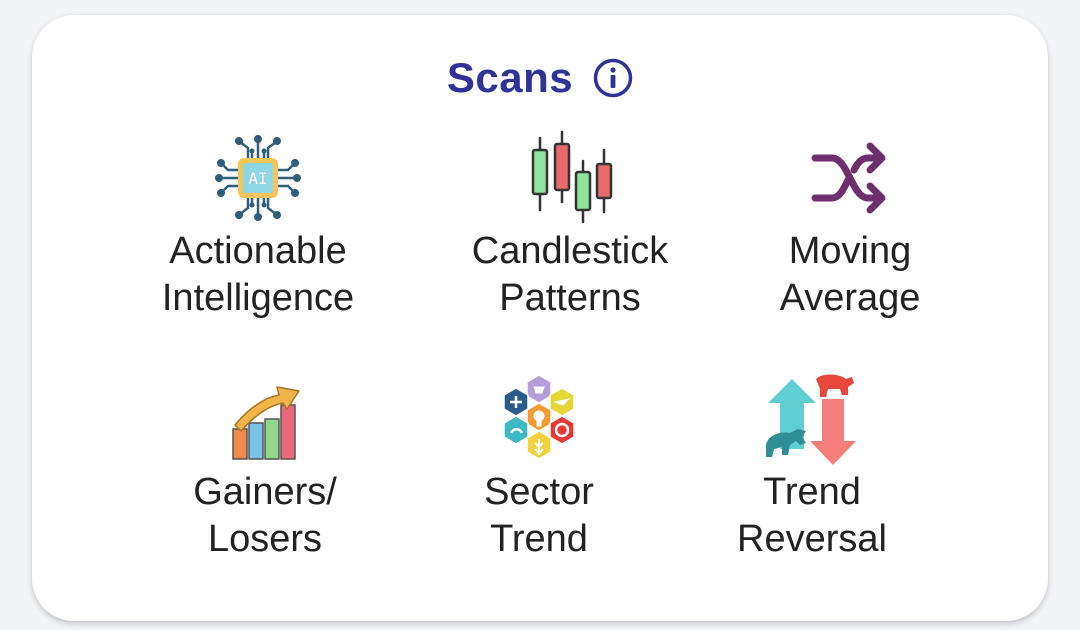 This screenshot has width=1080, height=630. What do you see at coordinates (812, 419) in the screenshot?
I see `bull-bear-icon` at bounding box center [812, 419].